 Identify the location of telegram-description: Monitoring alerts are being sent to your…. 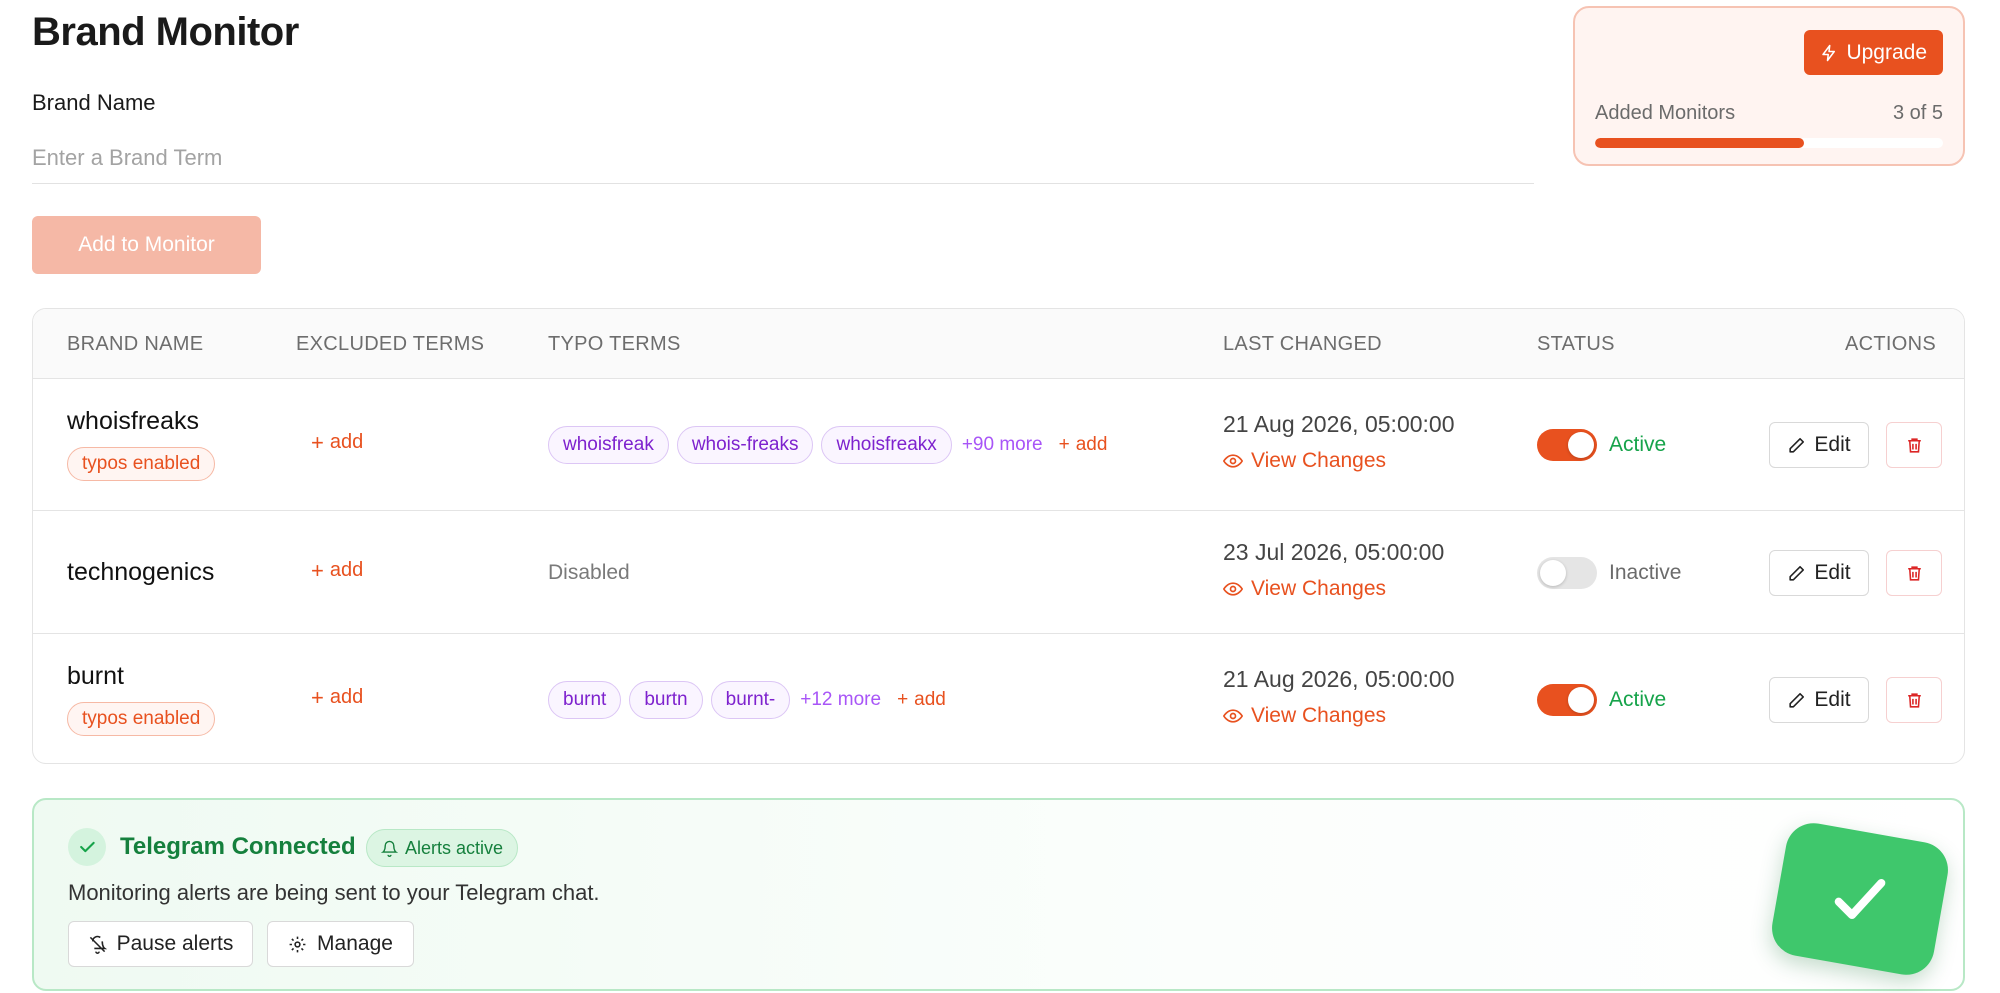
(334, 892).